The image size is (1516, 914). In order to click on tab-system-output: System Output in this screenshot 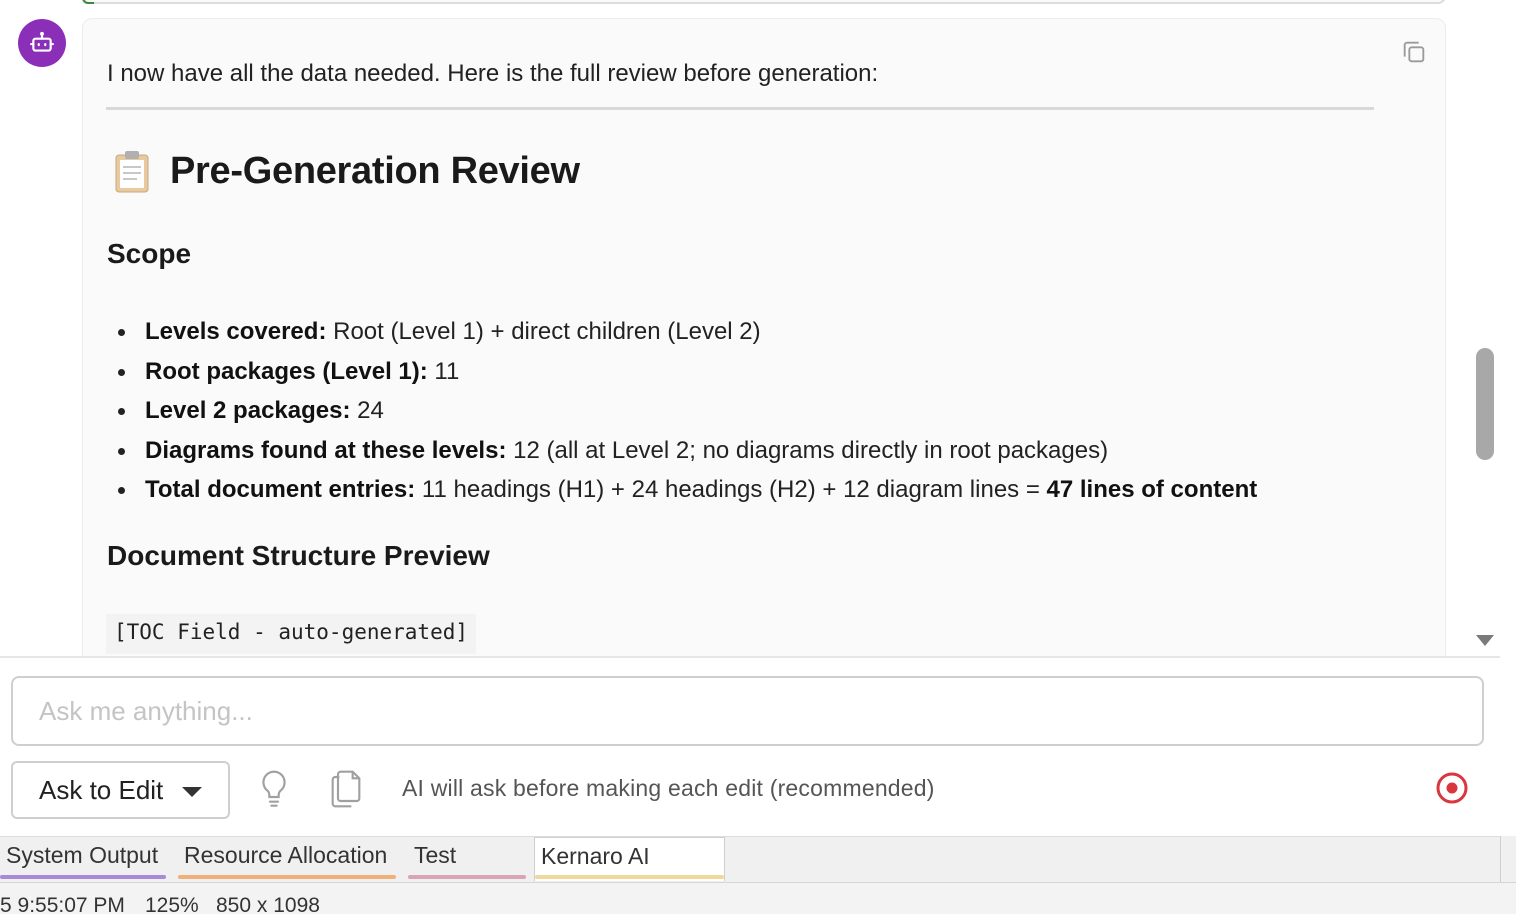, I will do `click(83, 859)`.